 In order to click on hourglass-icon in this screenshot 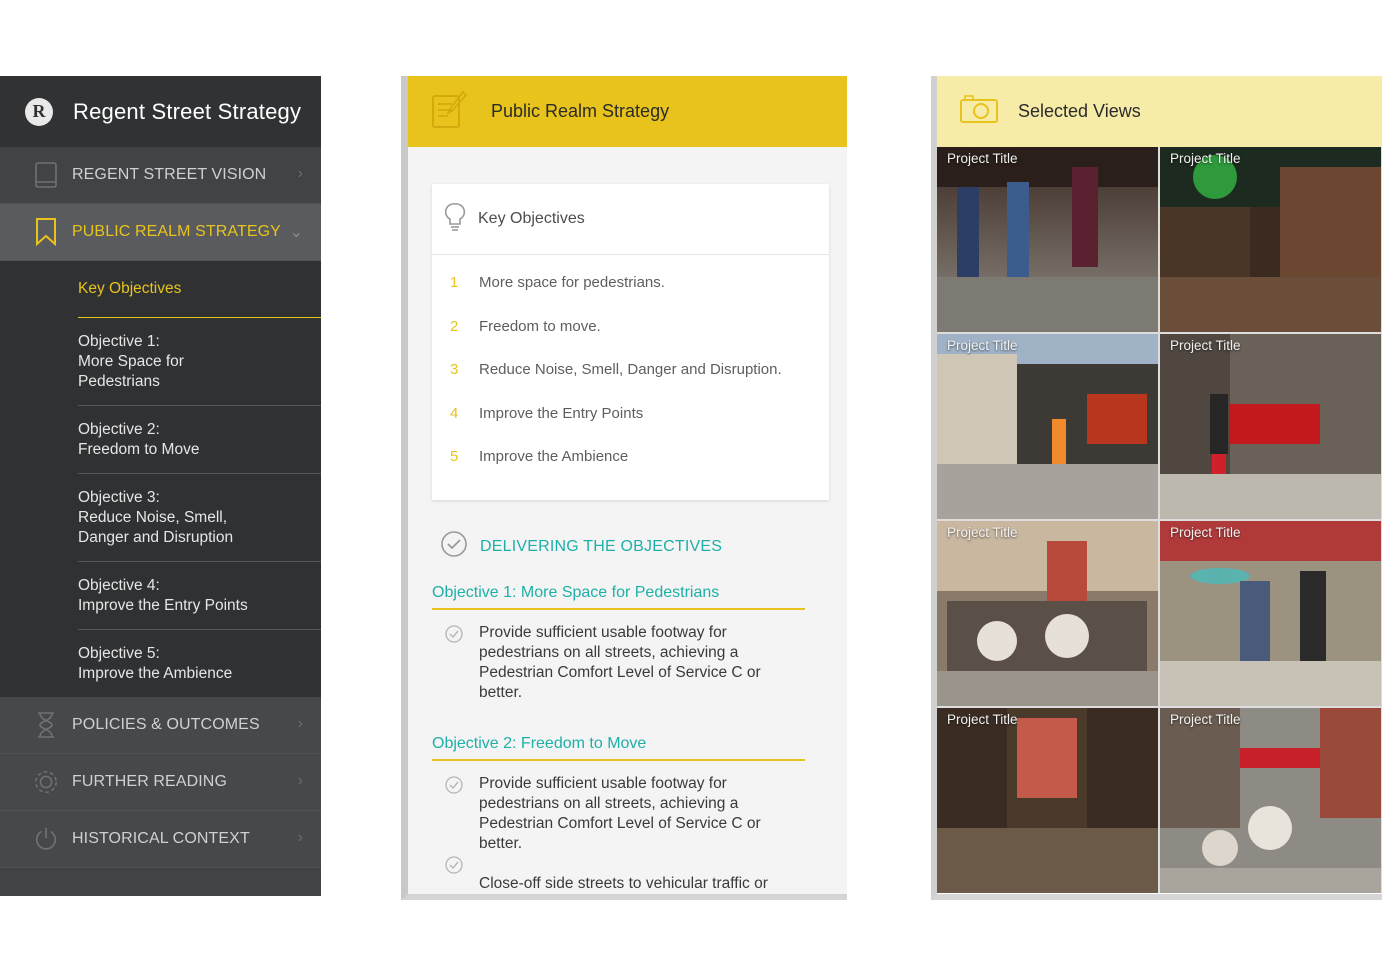, I will do `click(46, 725)`.